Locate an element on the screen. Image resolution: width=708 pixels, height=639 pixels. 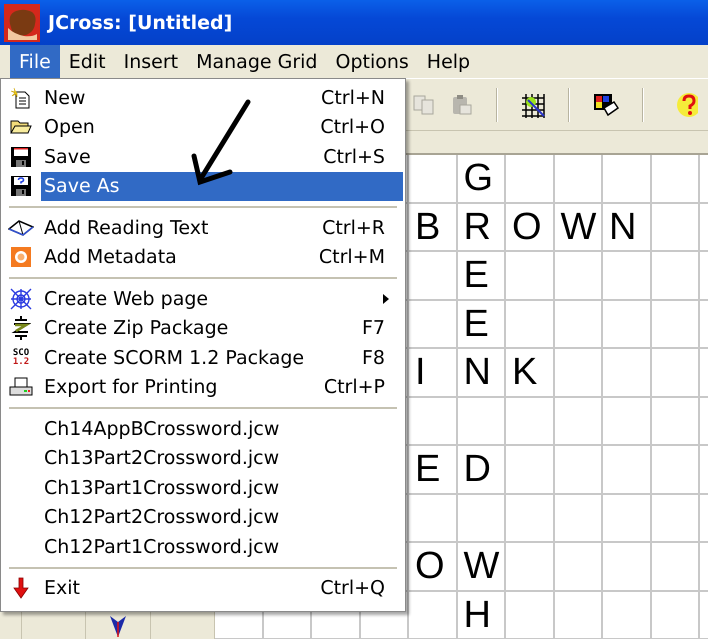
window-title: JCross: [Untitled] is located at coordinates (140, 23).